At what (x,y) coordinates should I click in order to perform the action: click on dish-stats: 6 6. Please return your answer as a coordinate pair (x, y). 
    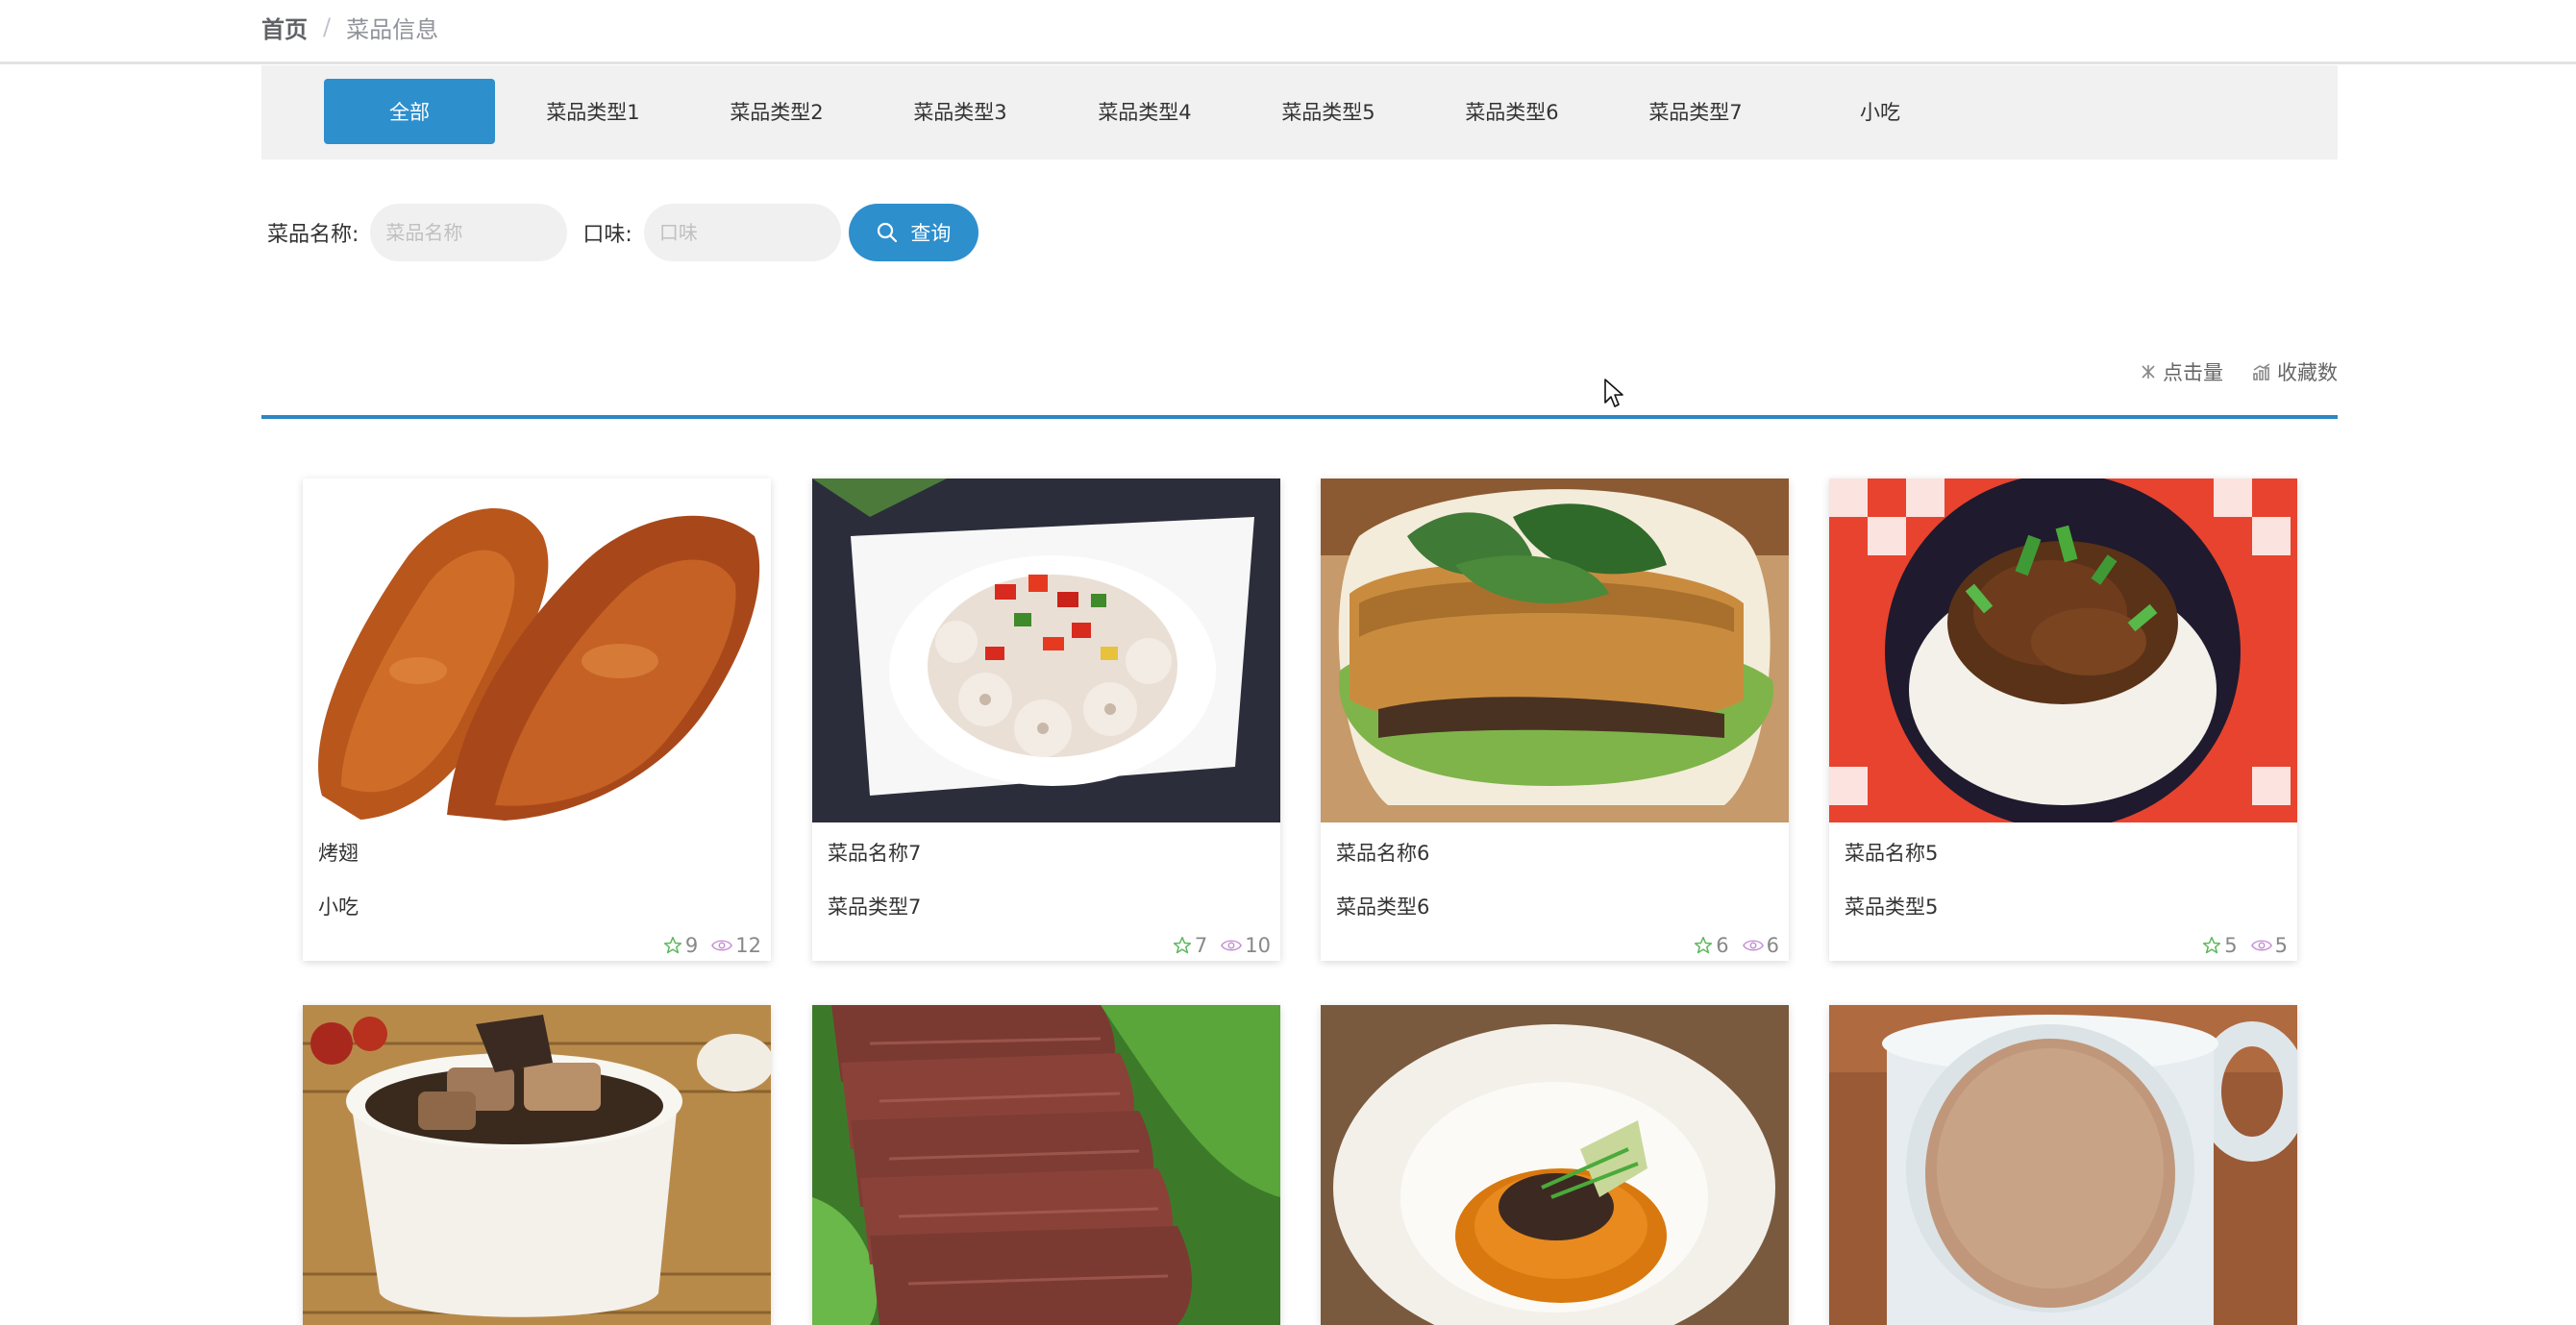
    Looking at the image, I should click on (1729, 945).